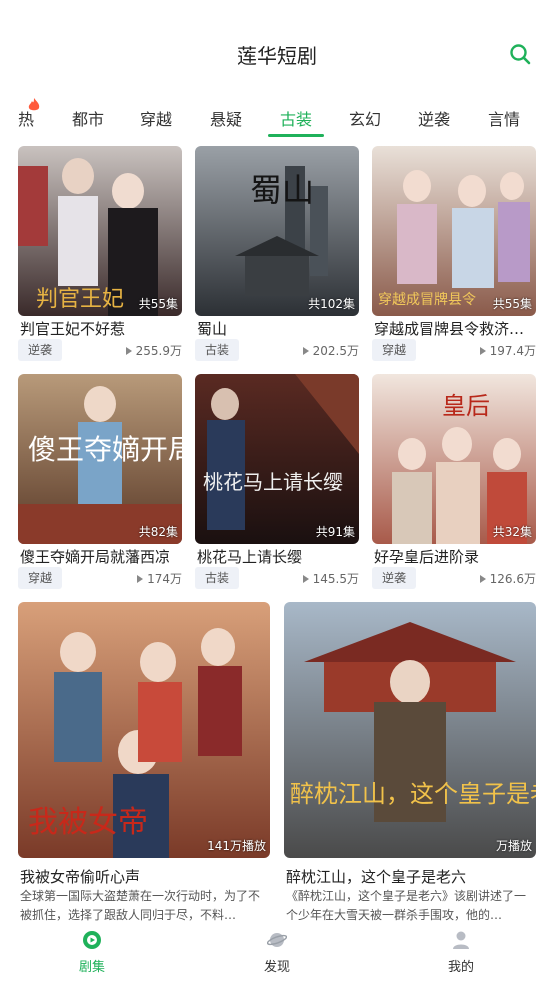 The width and height of the screenshot is (554, 984). I want to click on poster-image: 傻王夺嫡开局 共82集, so click(100, 459).